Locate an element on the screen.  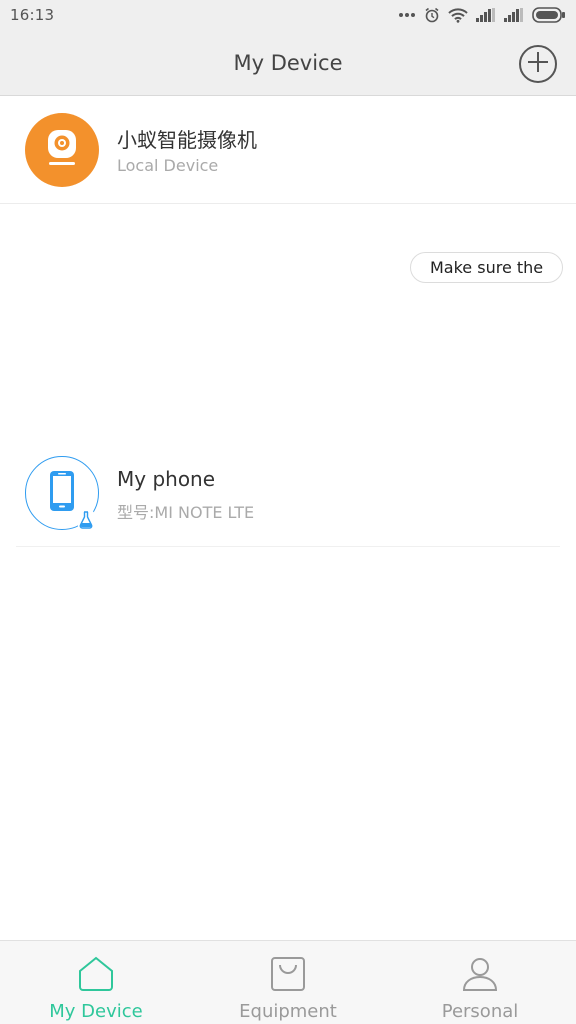
signal-icon is located at coordinates (486, 15).